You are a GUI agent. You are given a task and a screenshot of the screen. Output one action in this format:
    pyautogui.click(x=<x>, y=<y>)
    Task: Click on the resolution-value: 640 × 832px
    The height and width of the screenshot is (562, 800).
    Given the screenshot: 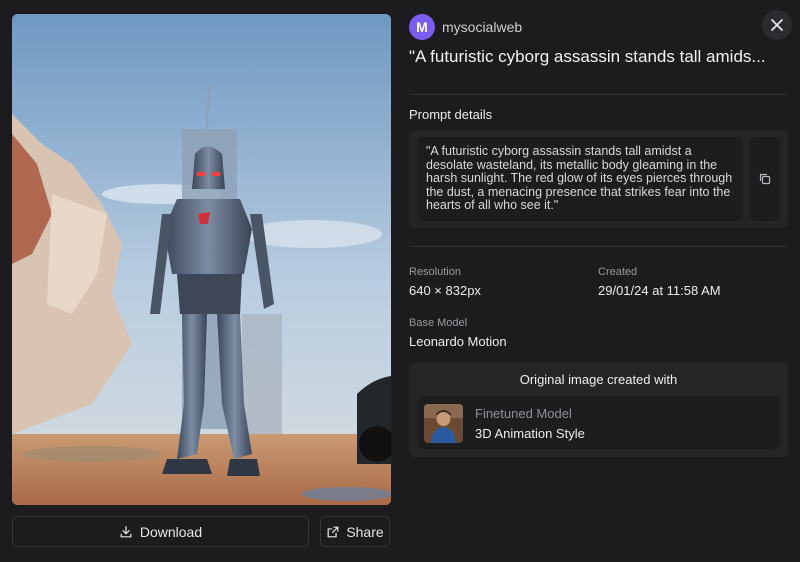 What is the action you would take?
    pyautogui.click(x=445, y=290)
    